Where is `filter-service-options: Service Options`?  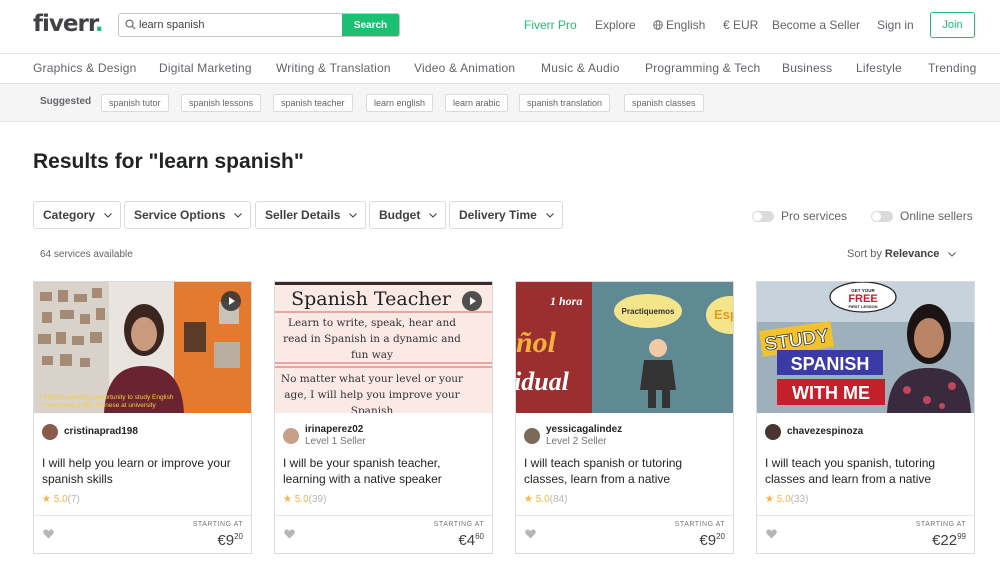 filter-service-options: Service Options is located at coordinates (188, 215).